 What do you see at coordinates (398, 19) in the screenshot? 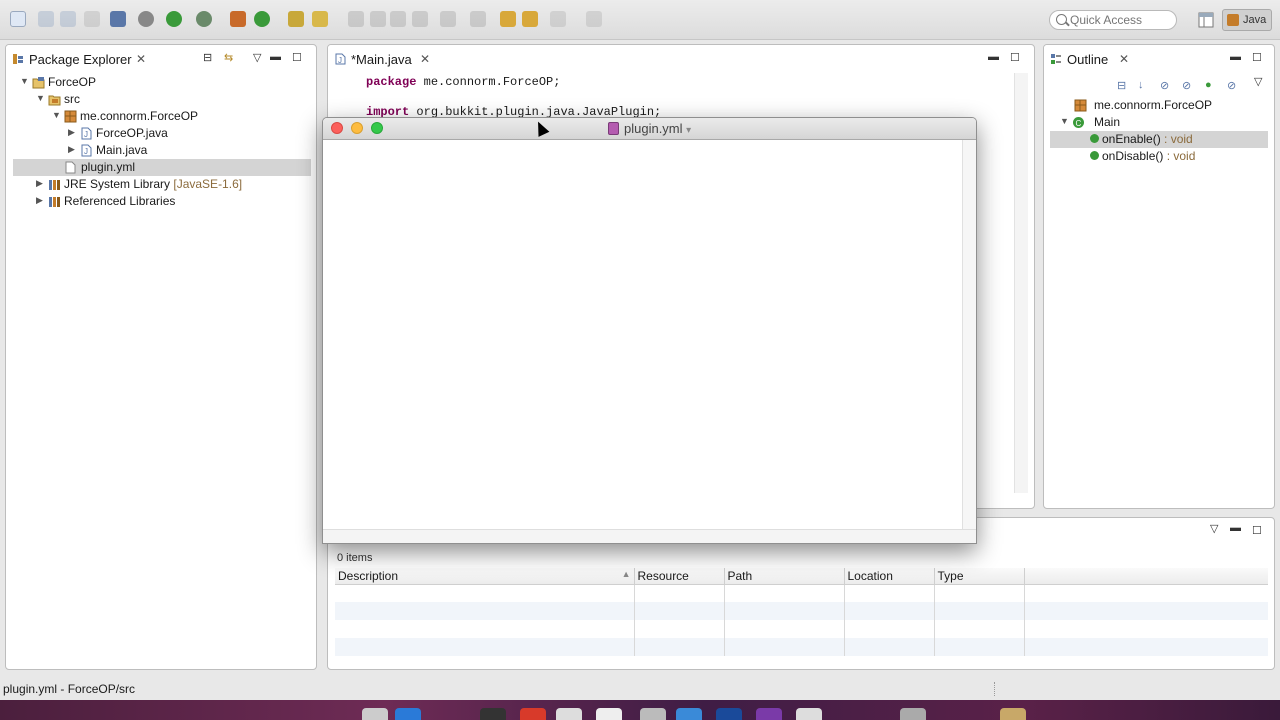
I see `show-whitespace-icon` at bounding box center [398, 19].